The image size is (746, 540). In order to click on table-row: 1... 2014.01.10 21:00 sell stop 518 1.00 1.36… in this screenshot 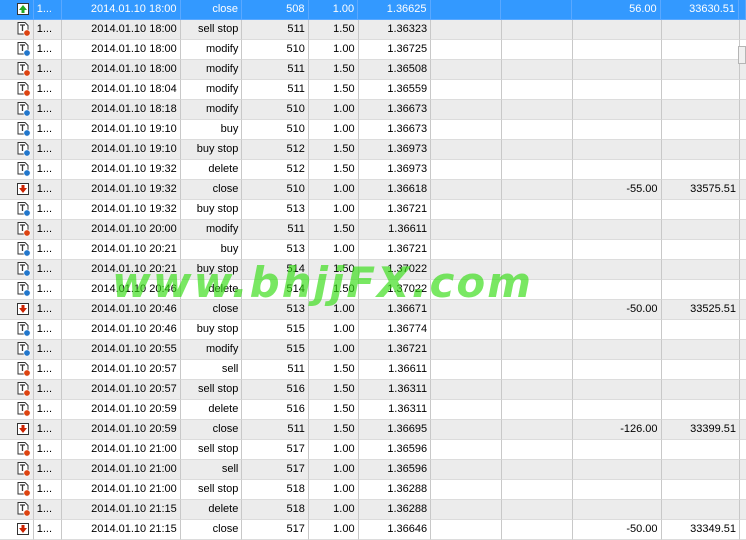, I will do `click(373, 490)`.